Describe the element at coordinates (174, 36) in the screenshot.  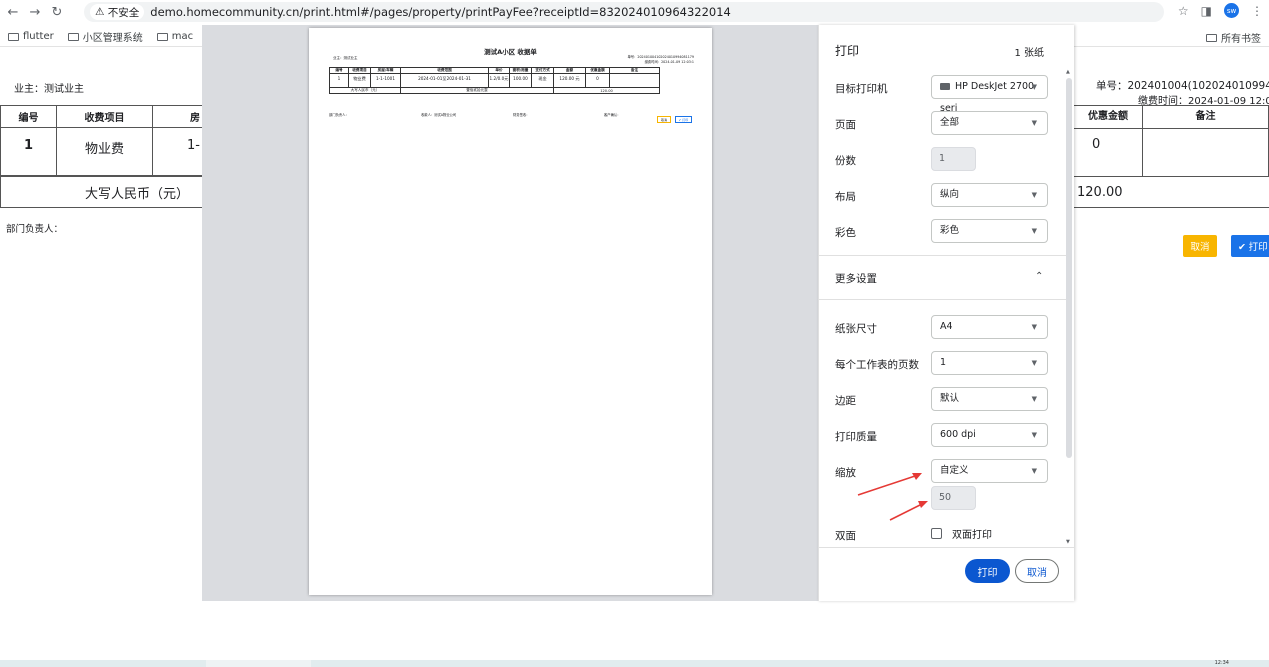
I see `bookmark-mac: mac` at that location.